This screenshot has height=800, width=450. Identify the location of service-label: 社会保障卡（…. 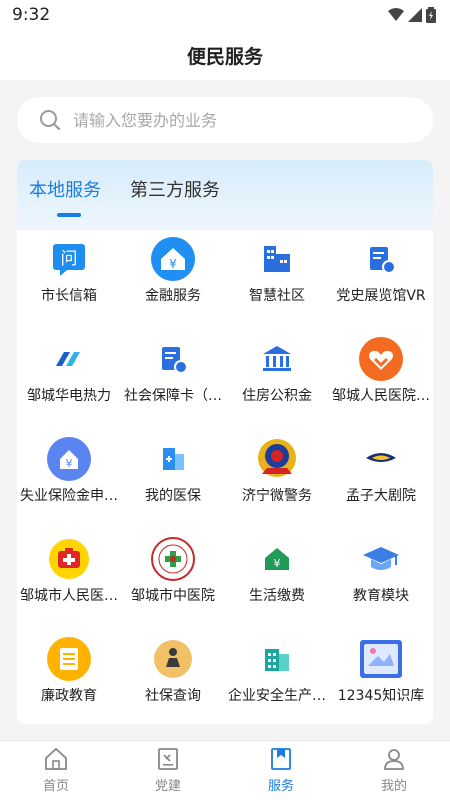
(173, 396).